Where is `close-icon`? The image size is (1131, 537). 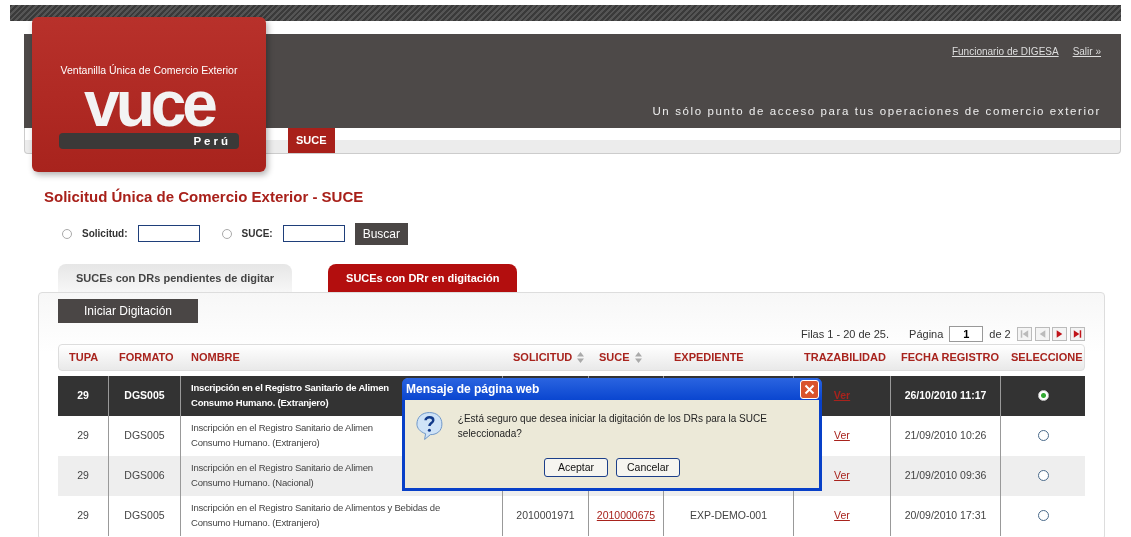
close-icon is located at coordinates (809, 389).